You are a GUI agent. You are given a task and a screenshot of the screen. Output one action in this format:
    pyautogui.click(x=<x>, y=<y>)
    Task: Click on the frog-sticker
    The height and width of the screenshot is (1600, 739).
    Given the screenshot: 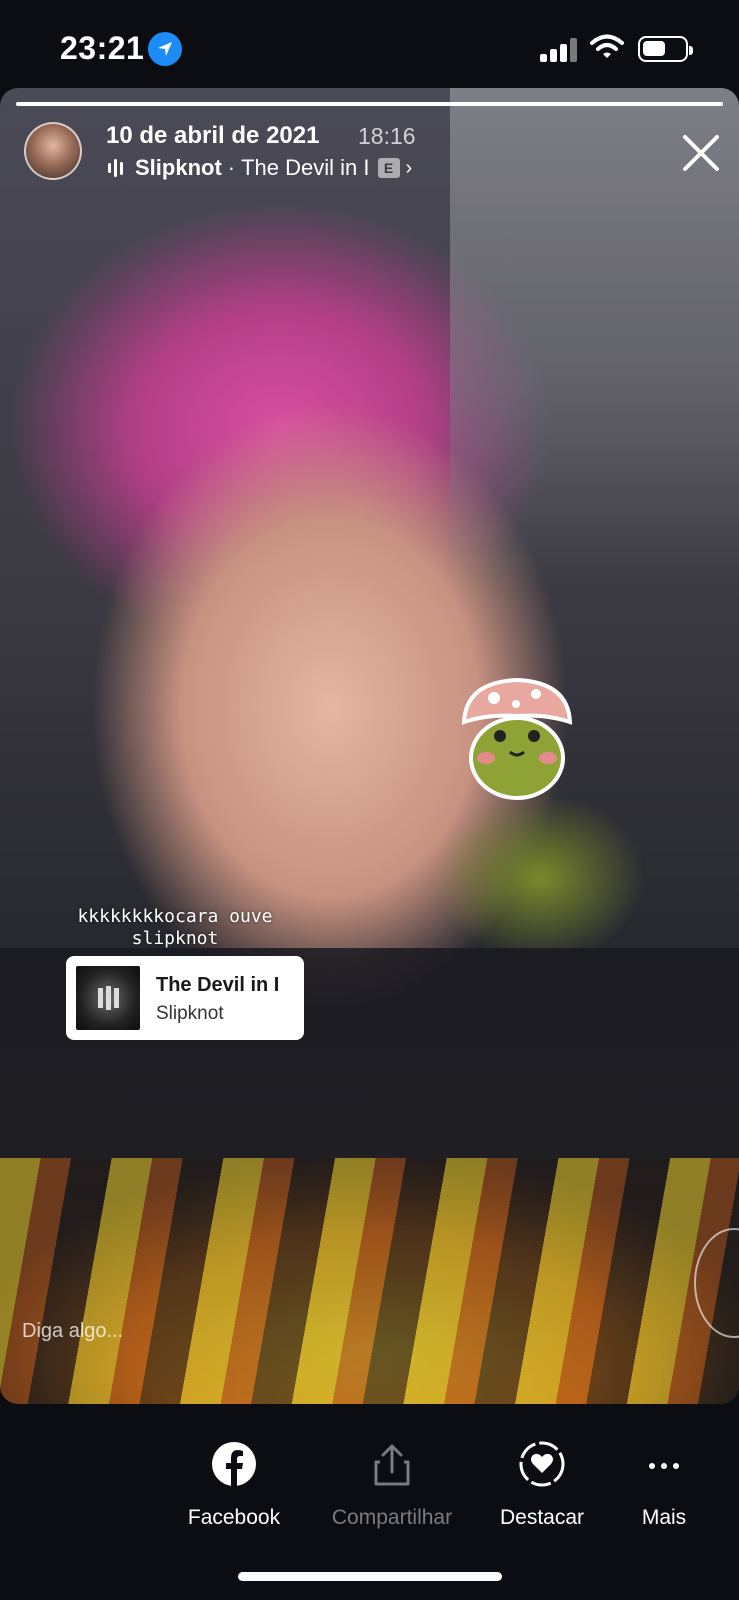 What is the action you would take?
    pyautogui.click(x=517, y=738)
    